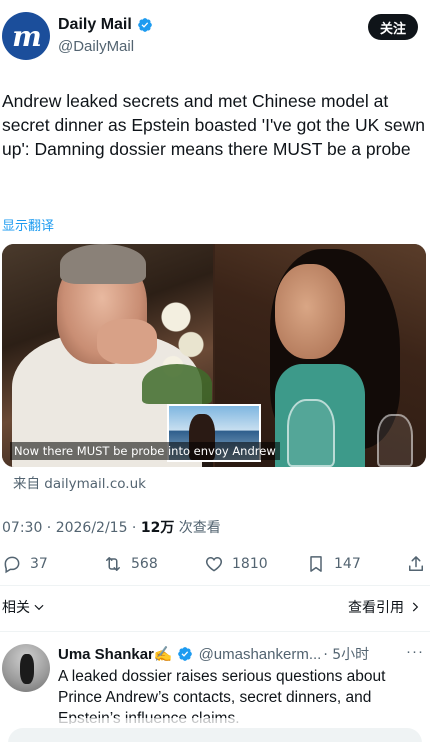  I want to click on avatar-logo: m, so click(27, 36).